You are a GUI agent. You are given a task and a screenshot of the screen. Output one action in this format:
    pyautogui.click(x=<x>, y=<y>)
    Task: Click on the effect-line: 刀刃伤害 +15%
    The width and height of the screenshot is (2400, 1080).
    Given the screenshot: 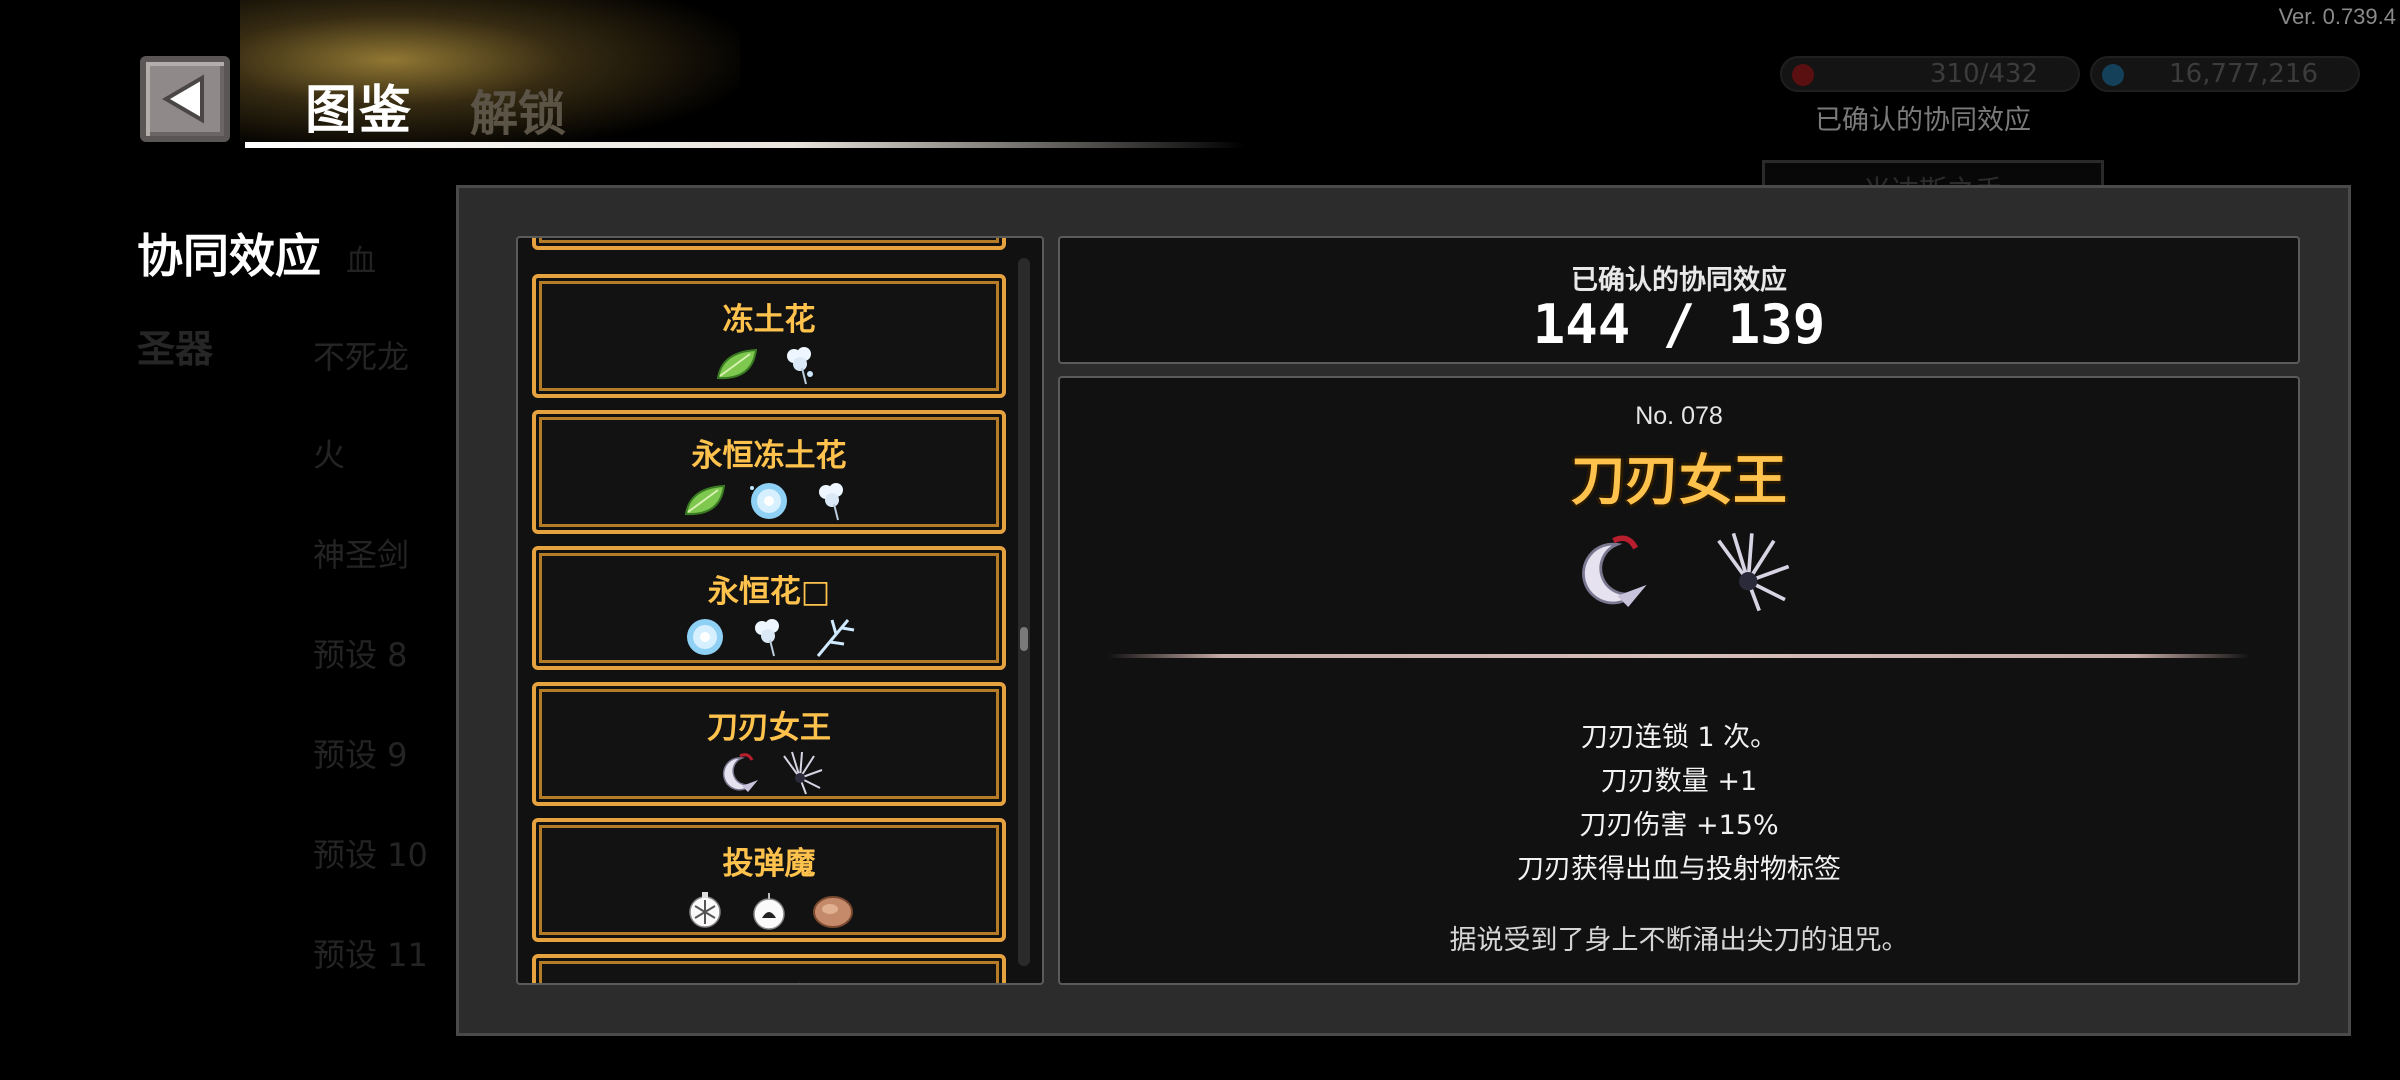 What is the action you would take?
    pyautogui.click(x=1679, y=825)
    